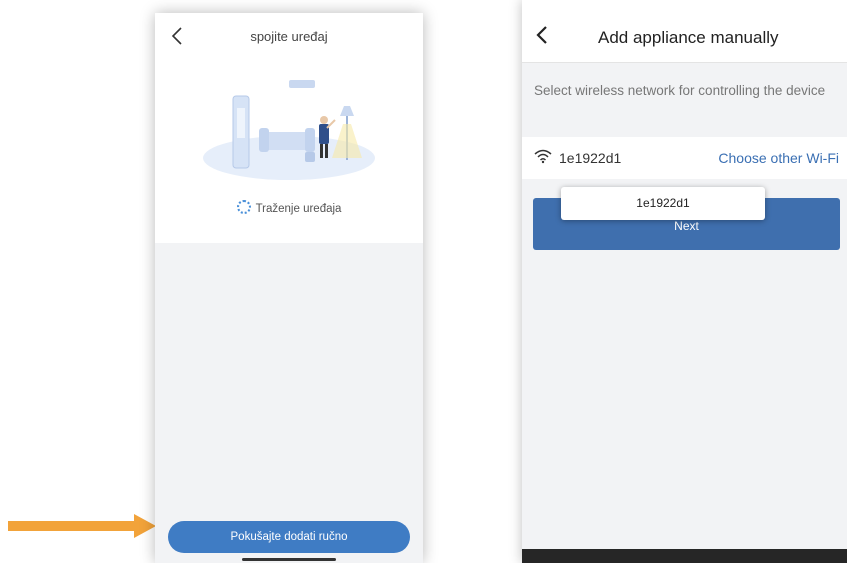 The image size is (847, 563). Describe the element at coordinates (298, 209) in the screenshot. I see `searching-status-text: Traženje uređaja` at that location.